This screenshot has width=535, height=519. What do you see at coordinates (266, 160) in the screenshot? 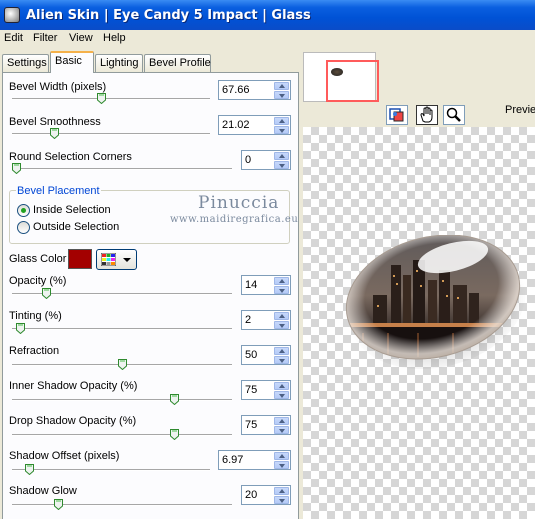
I see `round-corners-field: 0` at bounding box center [266, 160].